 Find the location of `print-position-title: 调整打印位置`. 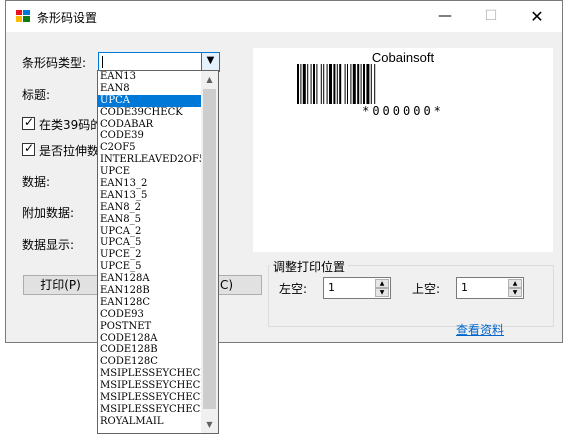

print-position-title: 调整打印位置 is located at coordinates (309, 266).